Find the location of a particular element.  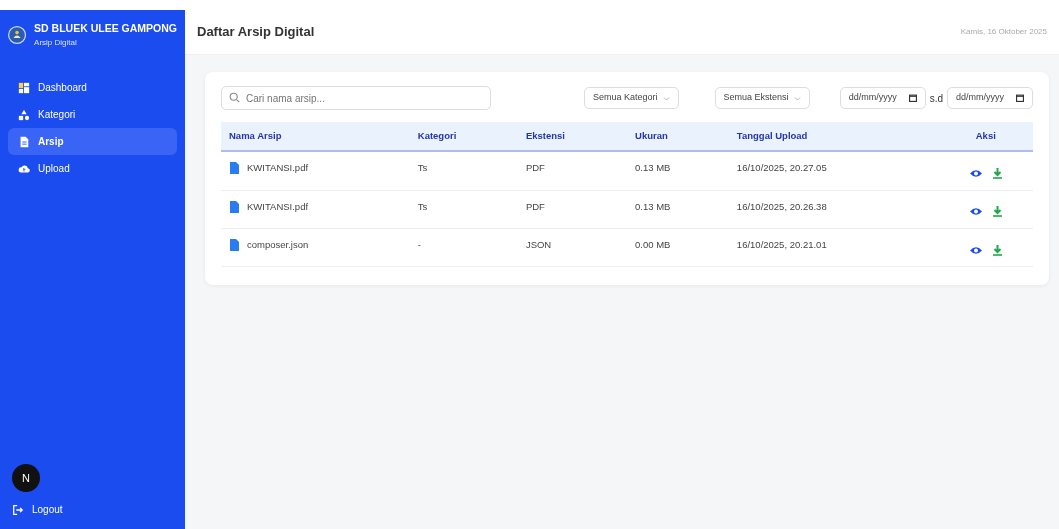

column-header: Ekstensi is located at coordinates (572, 137).